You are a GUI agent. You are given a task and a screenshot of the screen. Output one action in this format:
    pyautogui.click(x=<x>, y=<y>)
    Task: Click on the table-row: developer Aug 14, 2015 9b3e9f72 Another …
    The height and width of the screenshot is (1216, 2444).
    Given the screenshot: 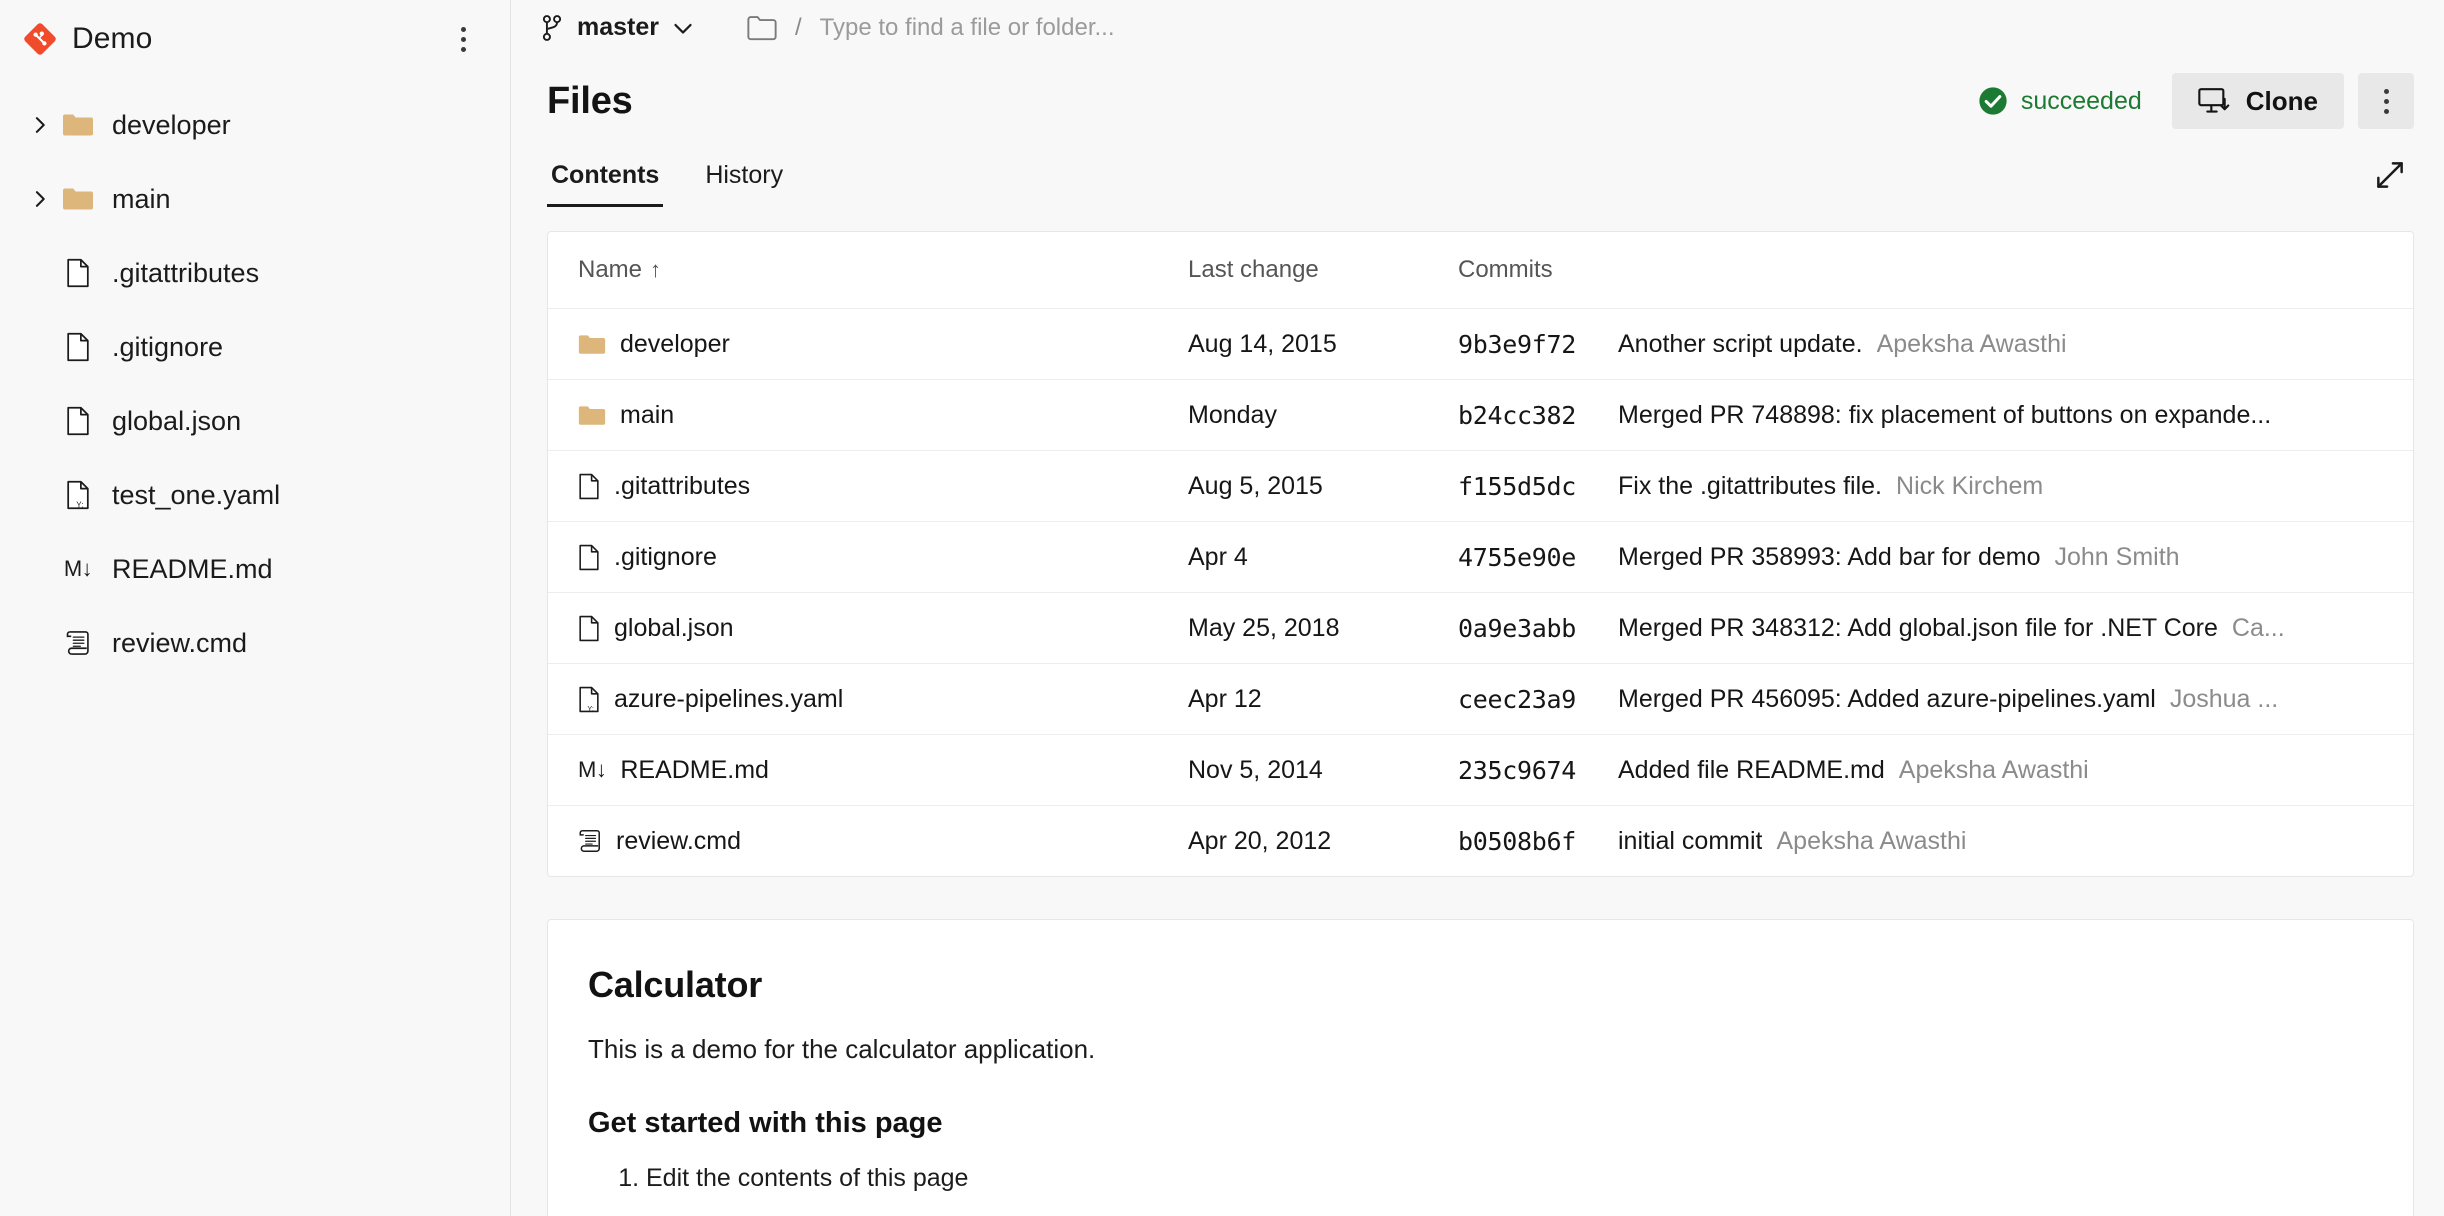 What is the action you would take?
    pyautogui.click(x=1480, y=344)
    